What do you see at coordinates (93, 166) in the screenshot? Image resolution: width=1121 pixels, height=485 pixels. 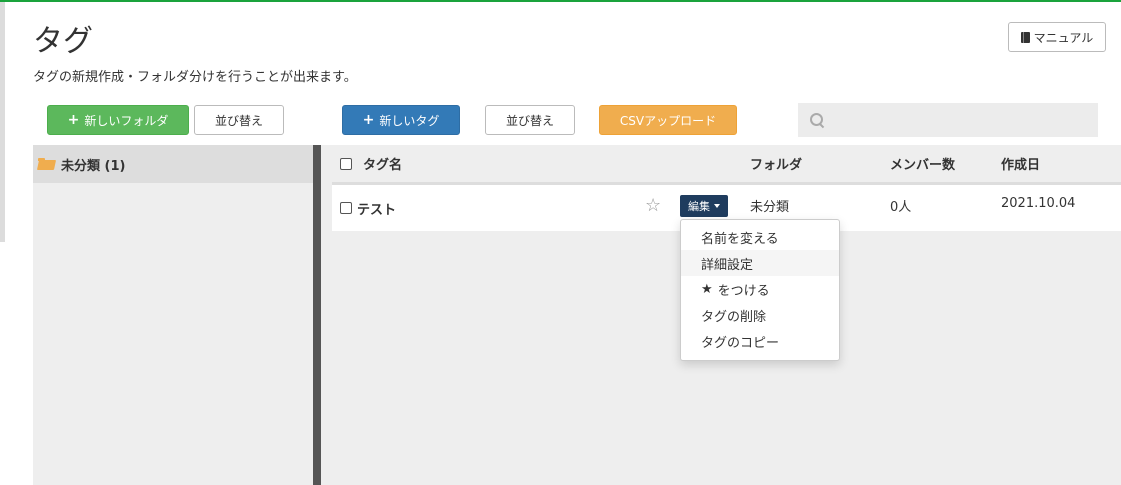 I see `folder-item-label: 未分類 (1)` at bounding box center [93, 166].